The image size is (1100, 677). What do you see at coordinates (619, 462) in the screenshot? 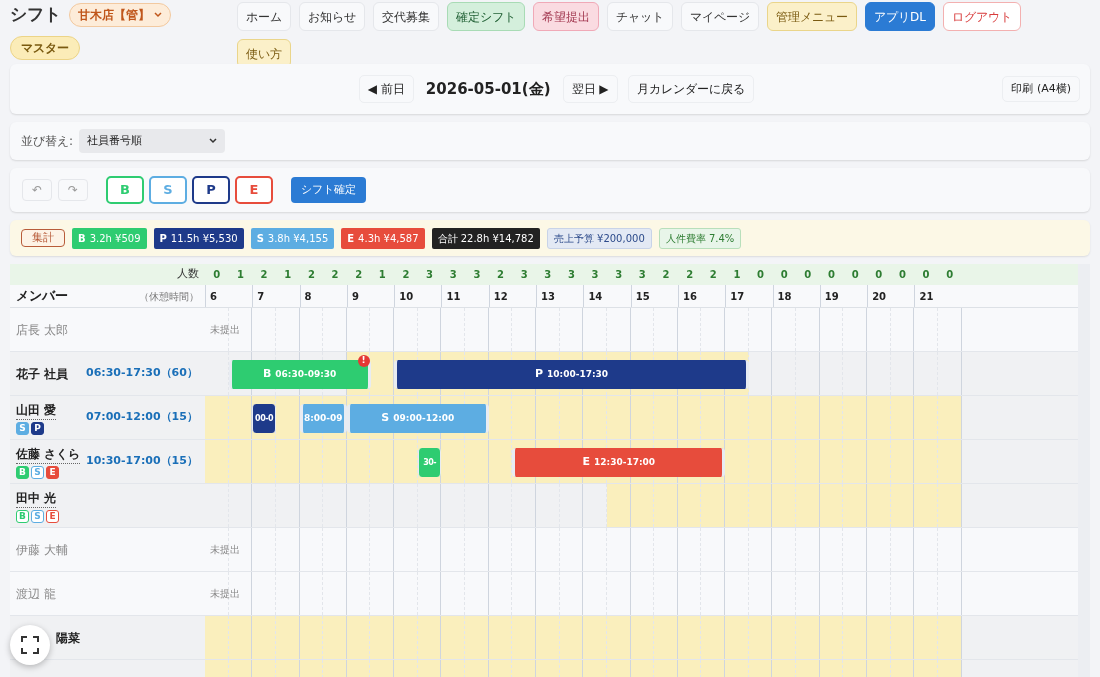
I see `shift-bar: E 12:30-17:00` at bounding box center [619, 462].